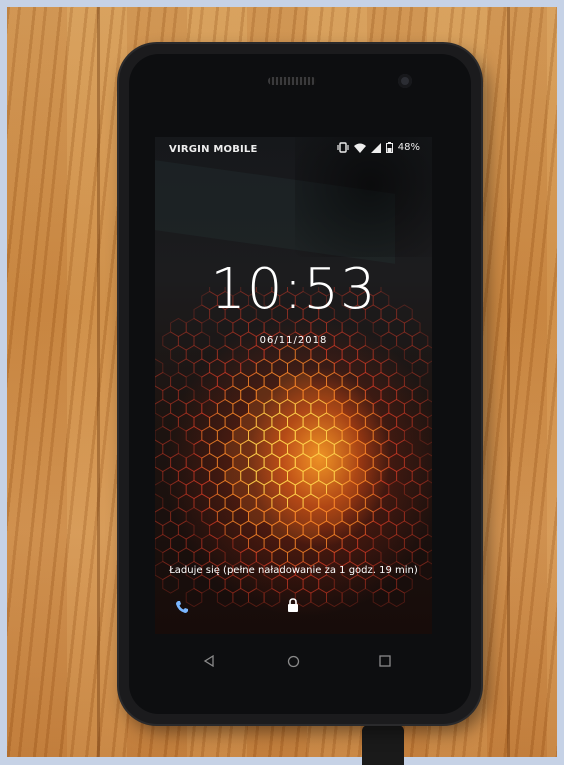 Image resolution: width=564 pixels, height=765 pixels. I want to click on recents-icon, so click(385, 661).